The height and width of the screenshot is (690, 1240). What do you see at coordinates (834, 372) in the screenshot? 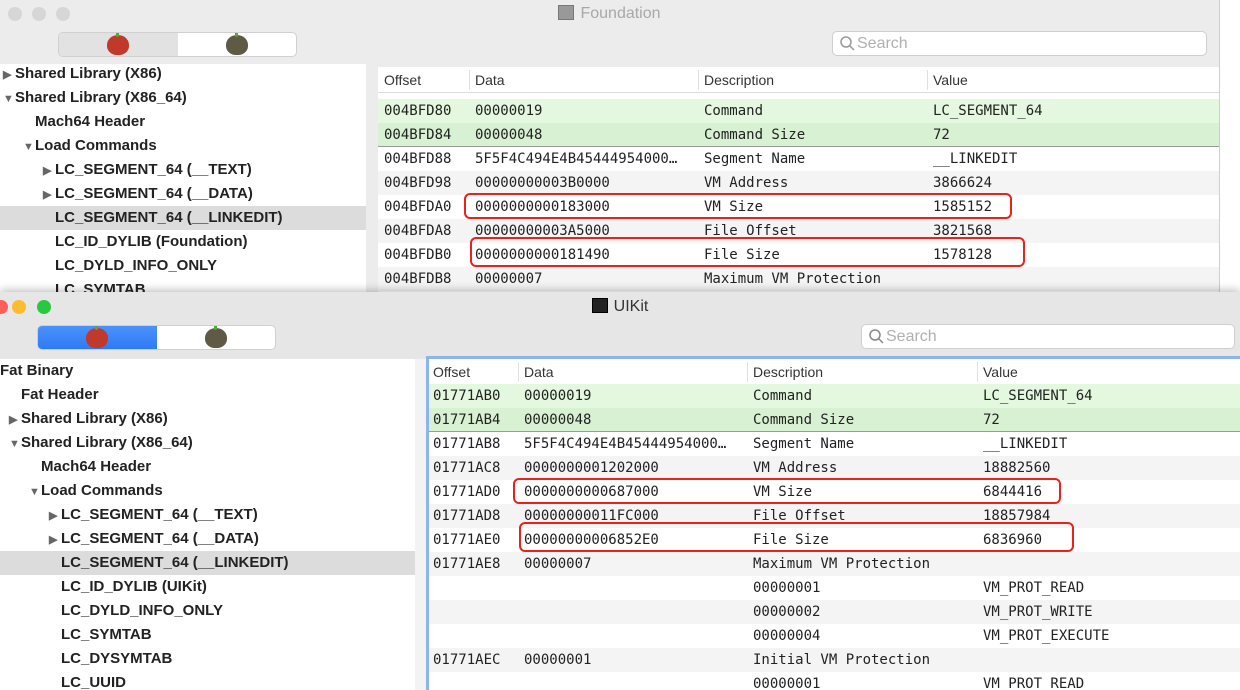
I see `table-header: Offset Data Description Value` at bounding box center [834, 372].